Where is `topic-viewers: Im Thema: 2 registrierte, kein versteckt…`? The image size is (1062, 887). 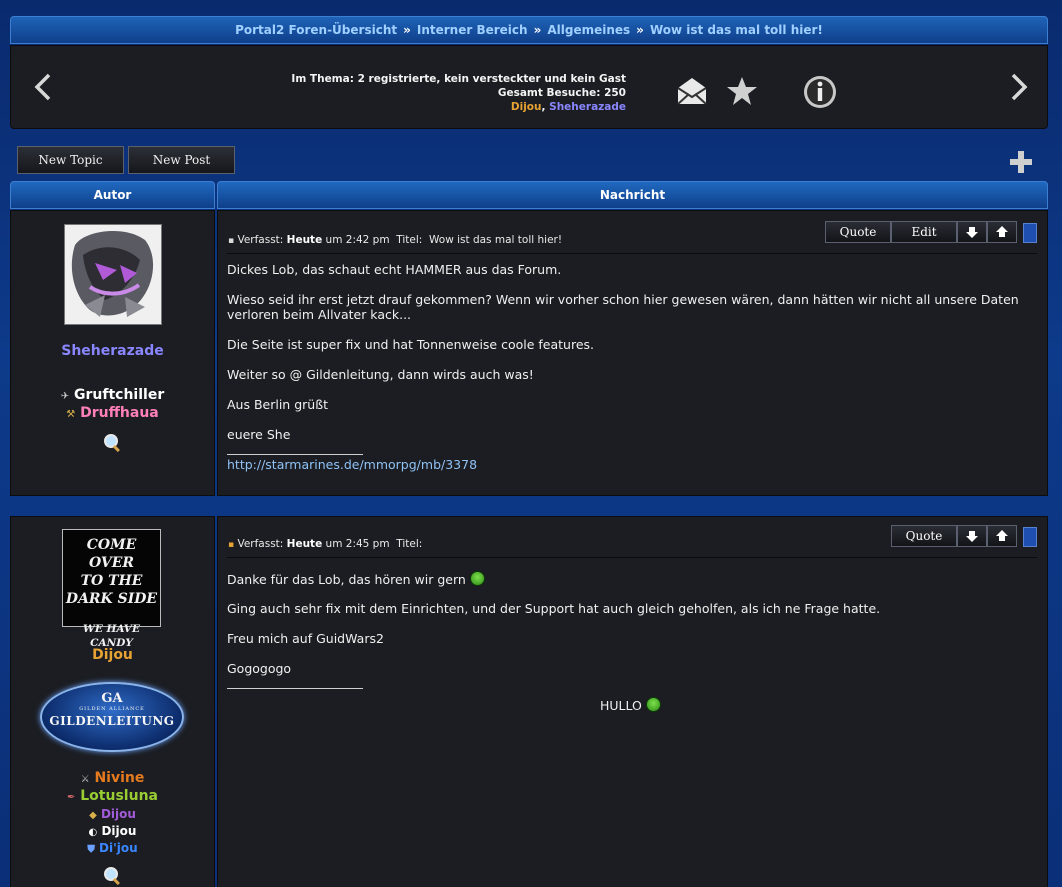 topic-viewers: Im Thema: 2 registrierte, kein versteckt… is located at coordinates (433, 93).